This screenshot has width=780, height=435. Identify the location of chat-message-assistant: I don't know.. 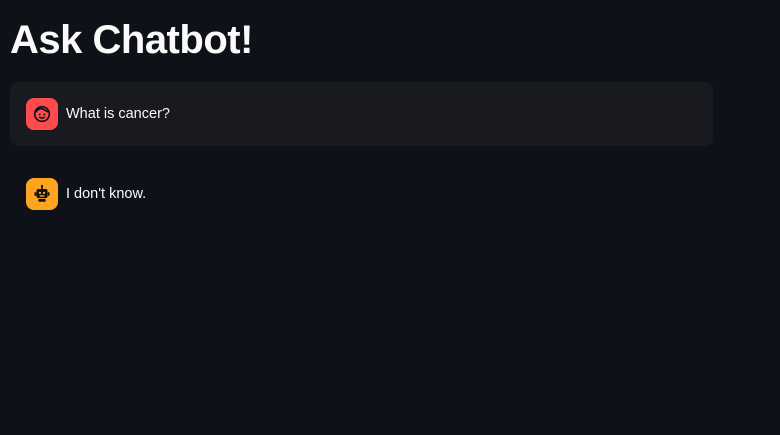
(361, 194).